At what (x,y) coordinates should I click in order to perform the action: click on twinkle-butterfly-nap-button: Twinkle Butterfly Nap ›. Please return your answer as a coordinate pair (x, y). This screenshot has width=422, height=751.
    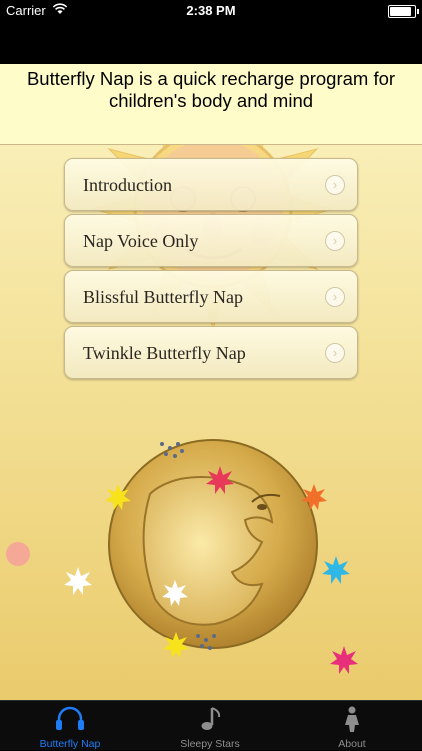
    Looking at the image, I should click on (211, 352).